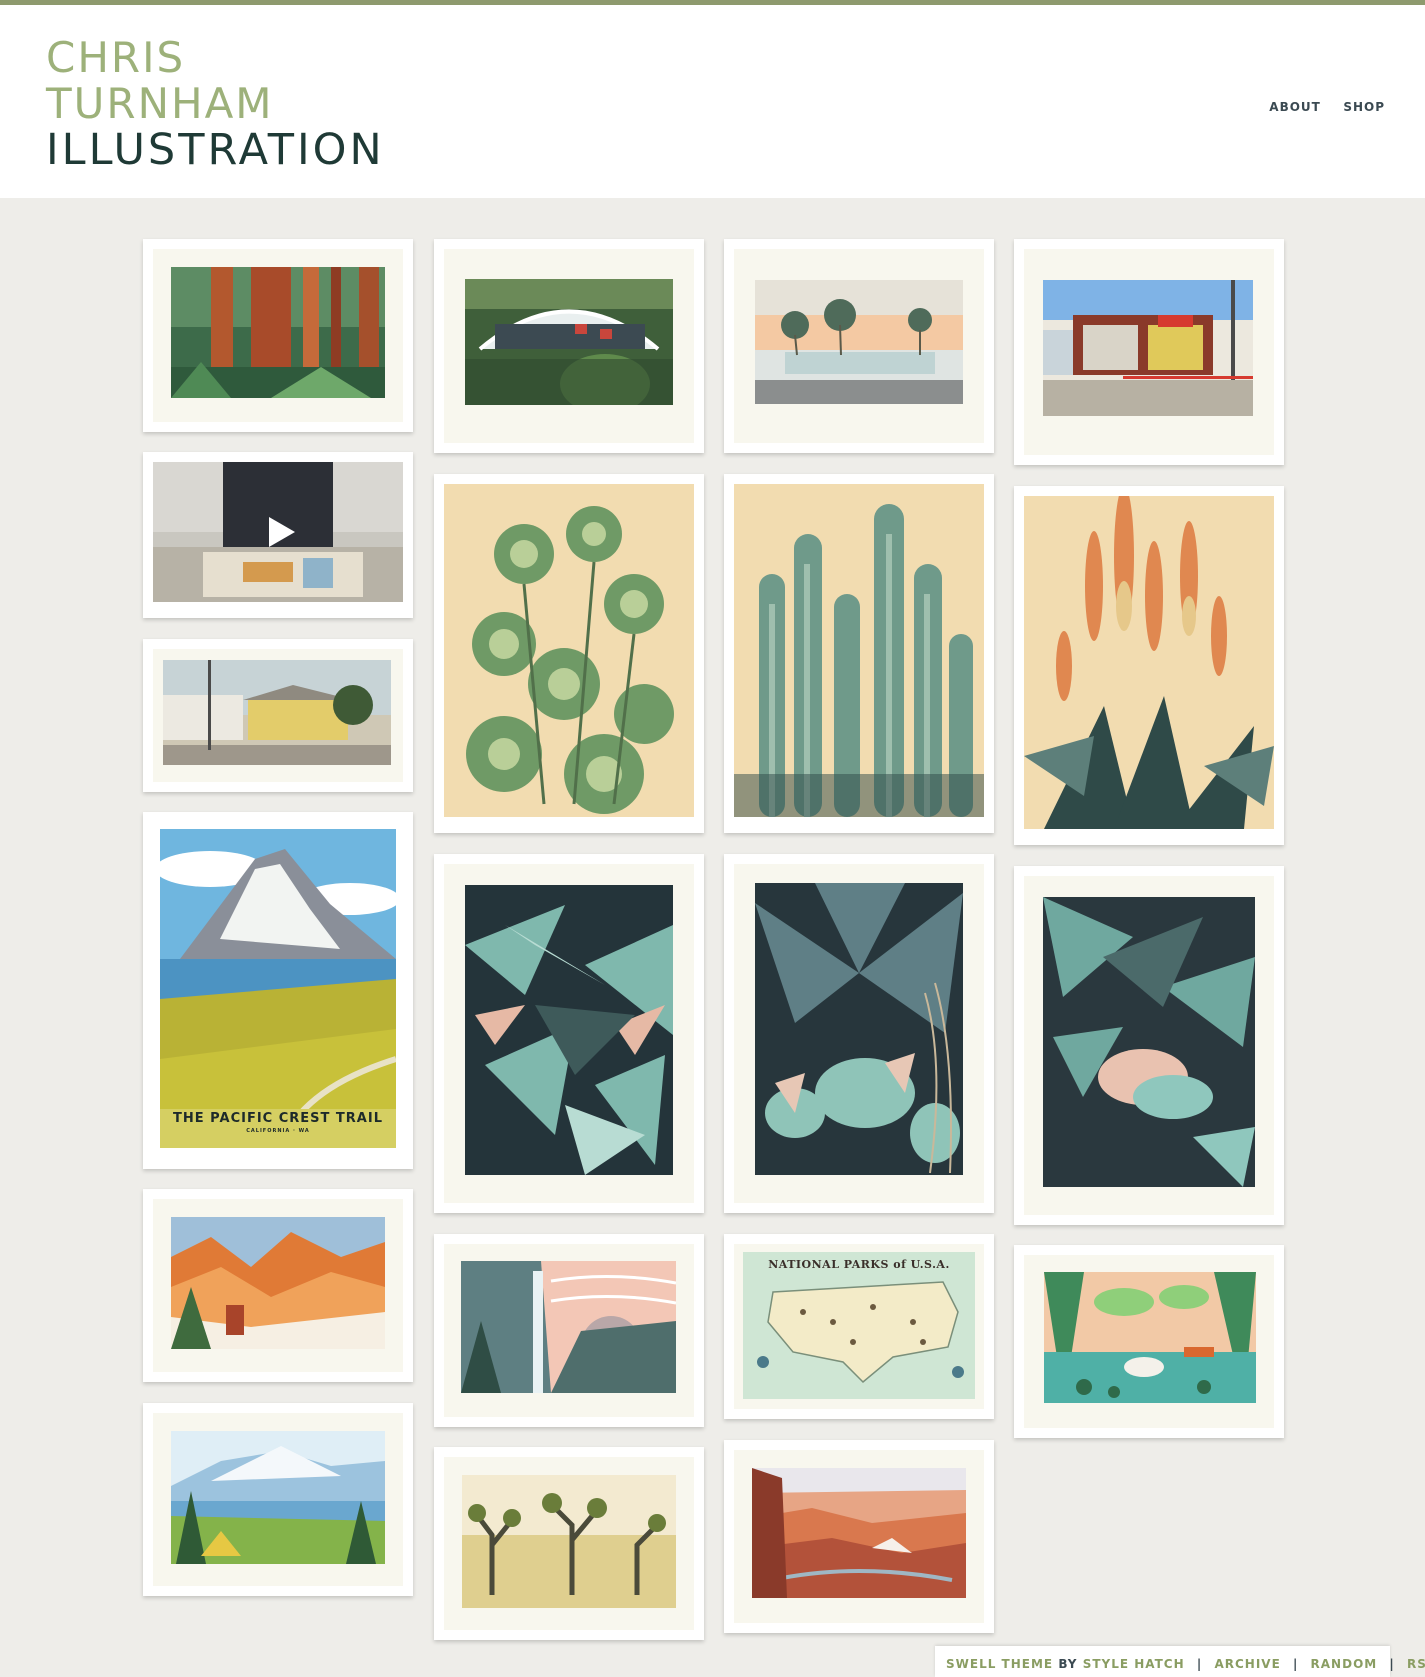  I want to click on mid-century-house-image, so click(859, 342).